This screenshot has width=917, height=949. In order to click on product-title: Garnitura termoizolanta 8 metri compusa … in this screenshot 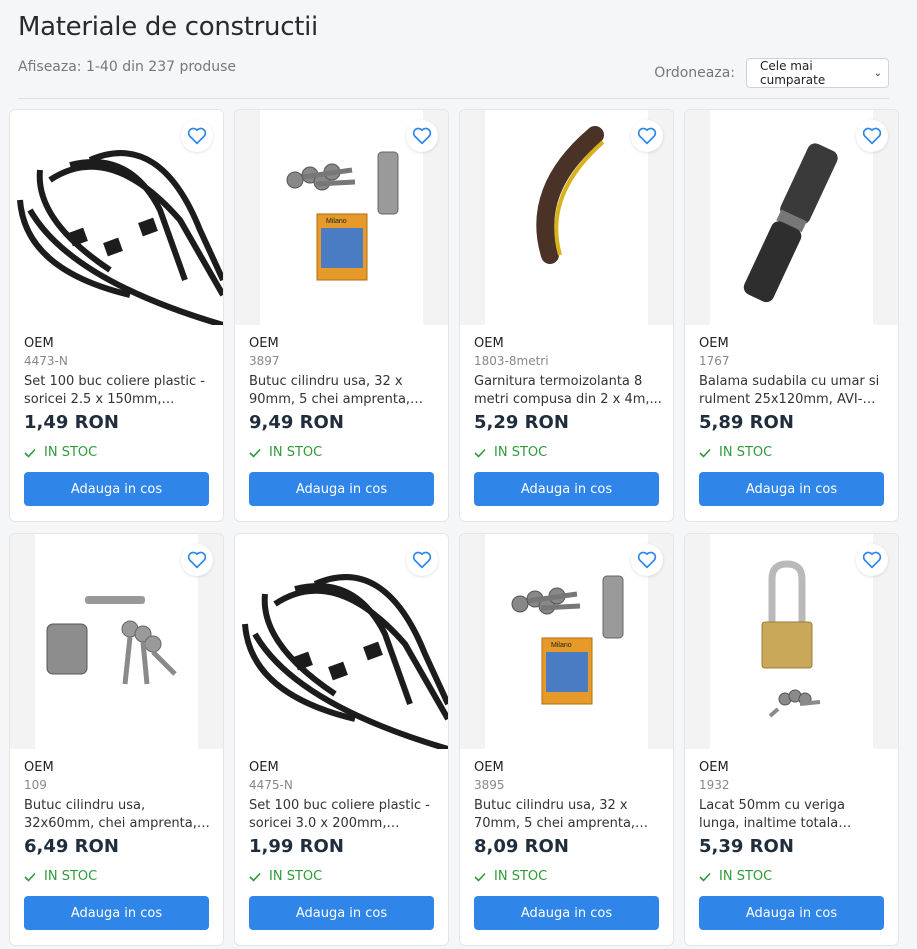, I will do `click(569, 391)`.